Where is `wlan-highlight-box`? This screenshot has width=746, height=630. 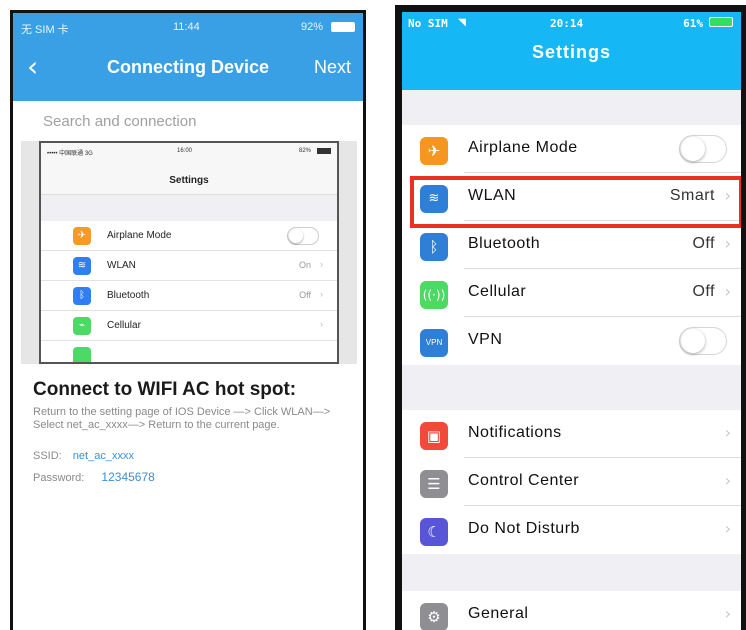
wlan-highlight-box is located at coordinates (575, 202).